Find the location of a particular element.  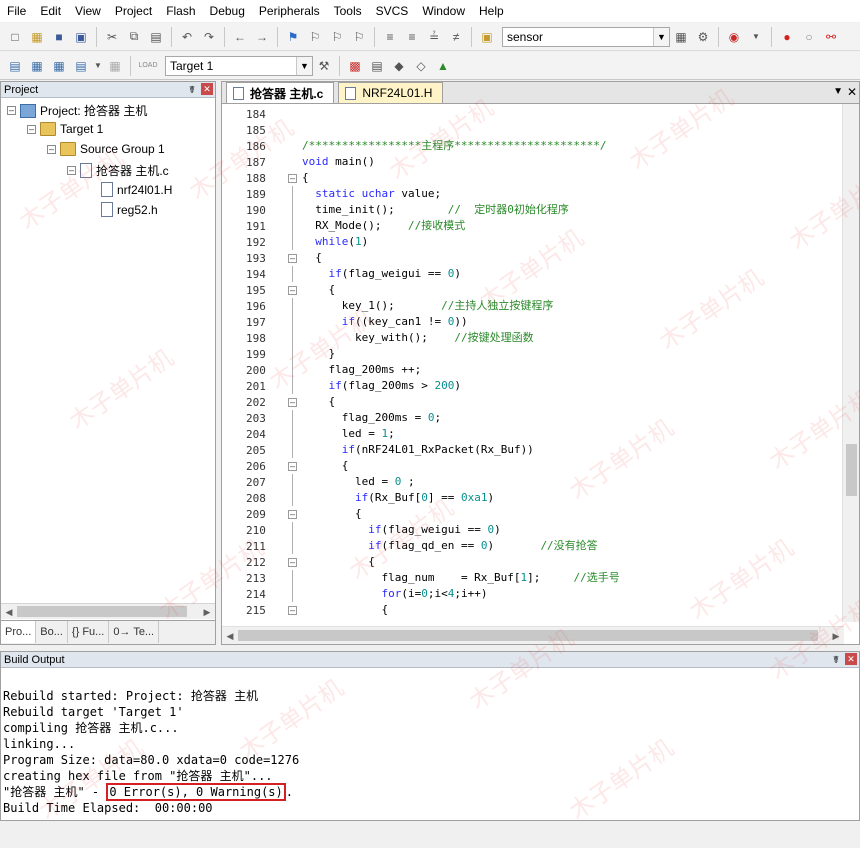

tree-node-project: – Project: 抢答器 主机 is located at coordinates (77, 110).